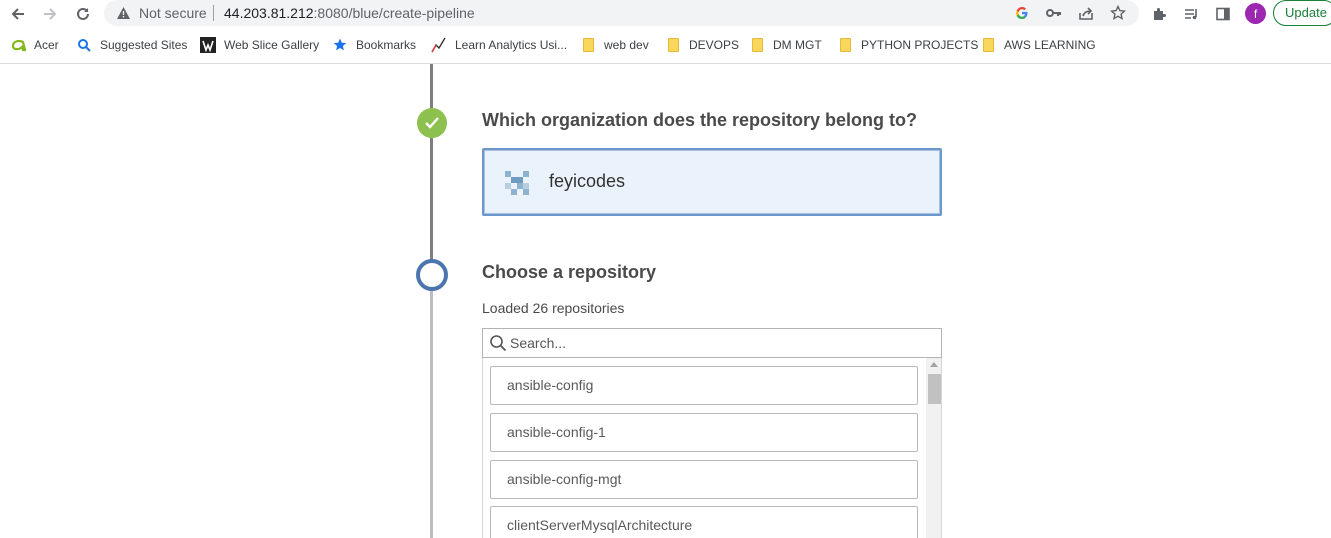  Describe the element at coordinates (439, 45) in the screenshot. I see `analytics-icon` at that location.